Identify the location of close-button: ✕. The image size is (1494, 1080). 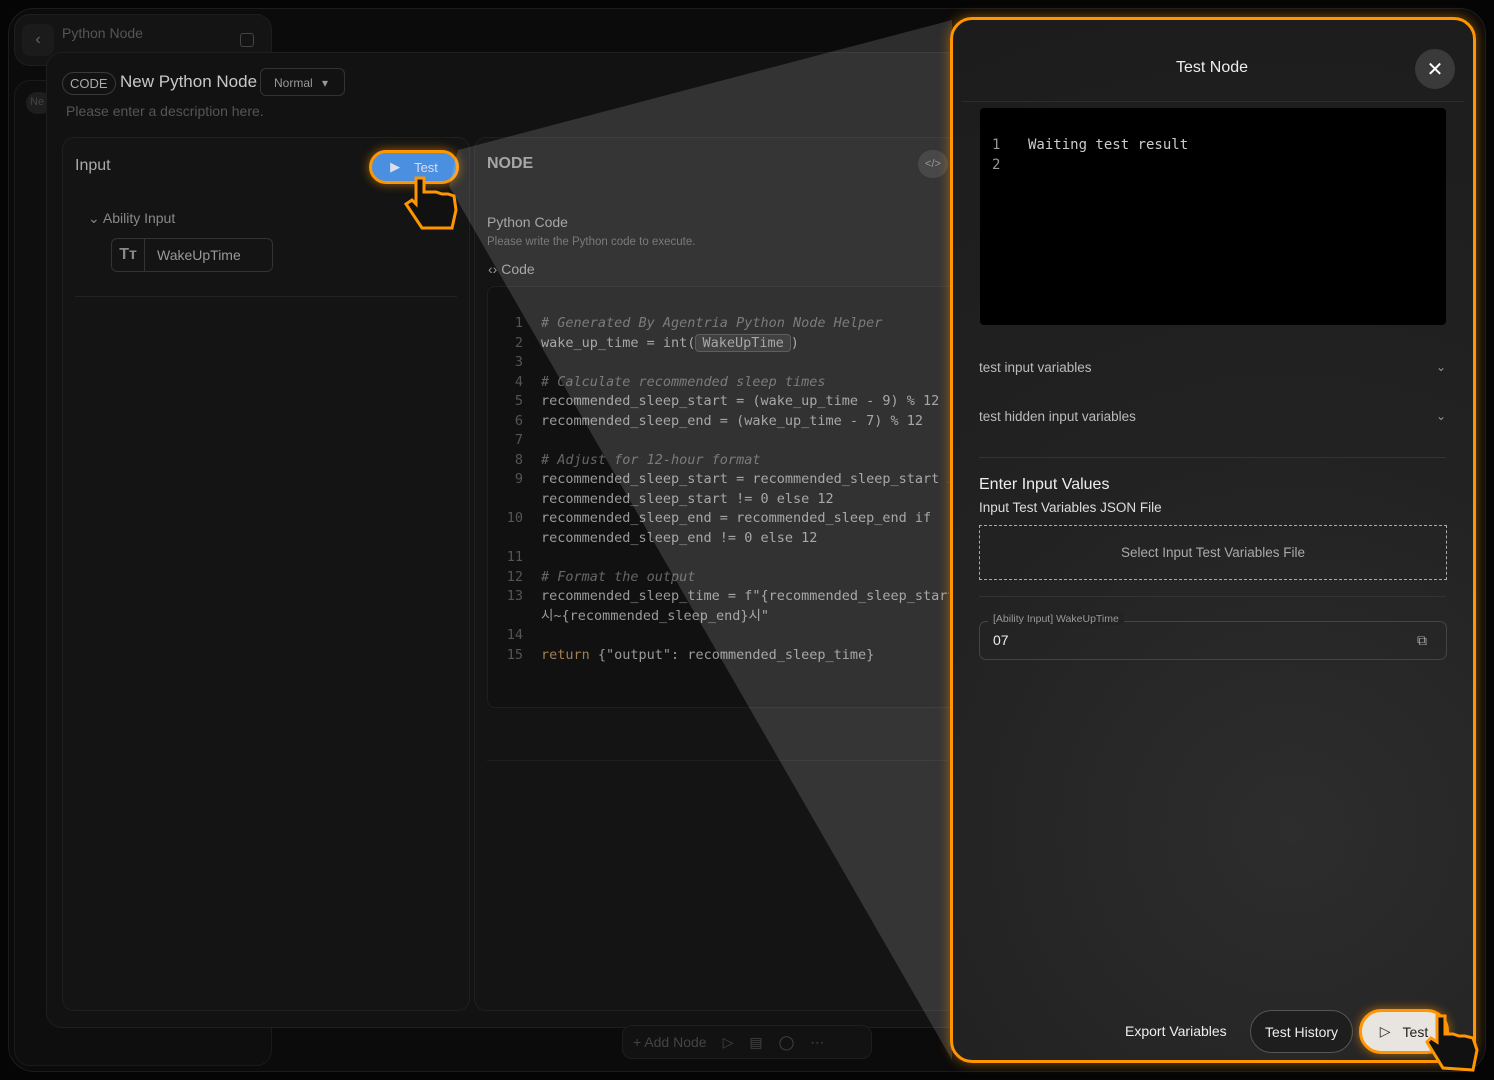
(1435, 69).